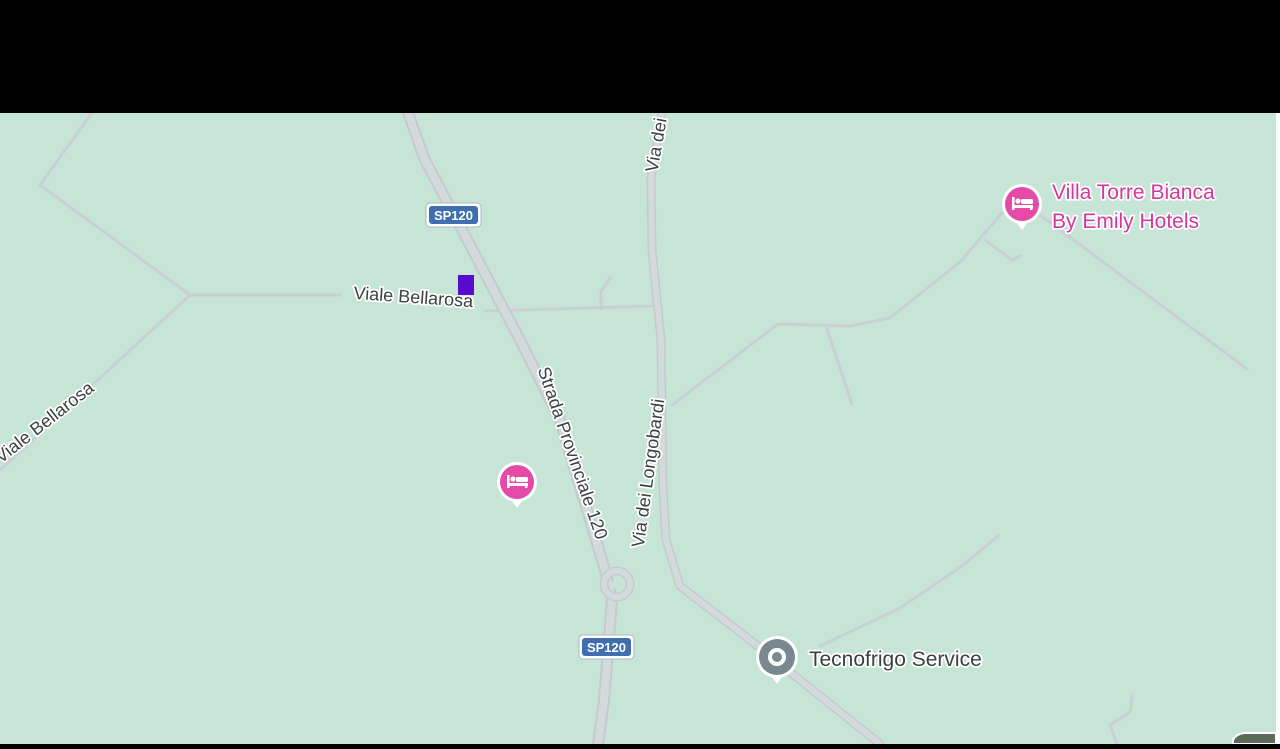  I want to click on selection-marker, so click(466, 285).